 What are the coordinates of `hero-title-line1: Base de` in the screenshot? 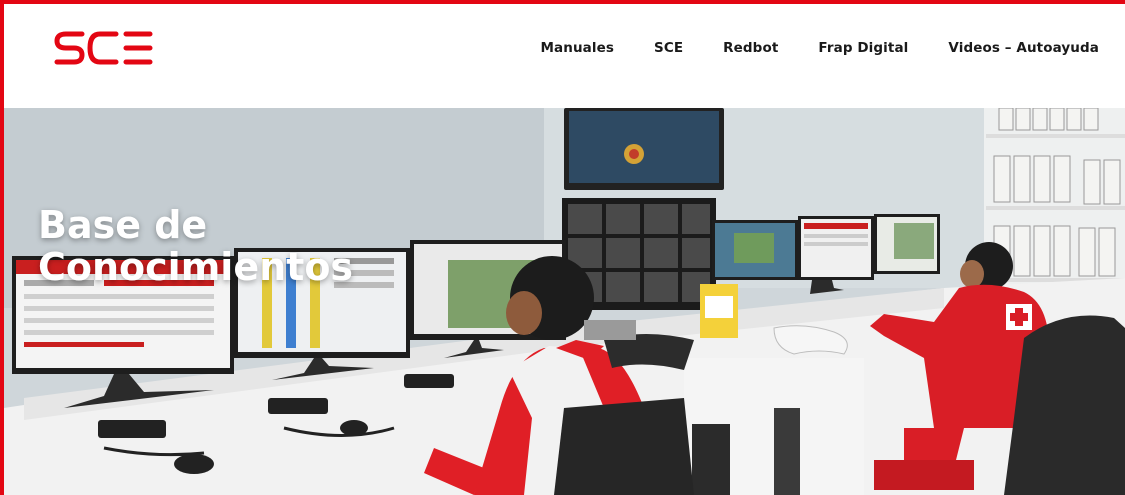 It's located at (123, 225).